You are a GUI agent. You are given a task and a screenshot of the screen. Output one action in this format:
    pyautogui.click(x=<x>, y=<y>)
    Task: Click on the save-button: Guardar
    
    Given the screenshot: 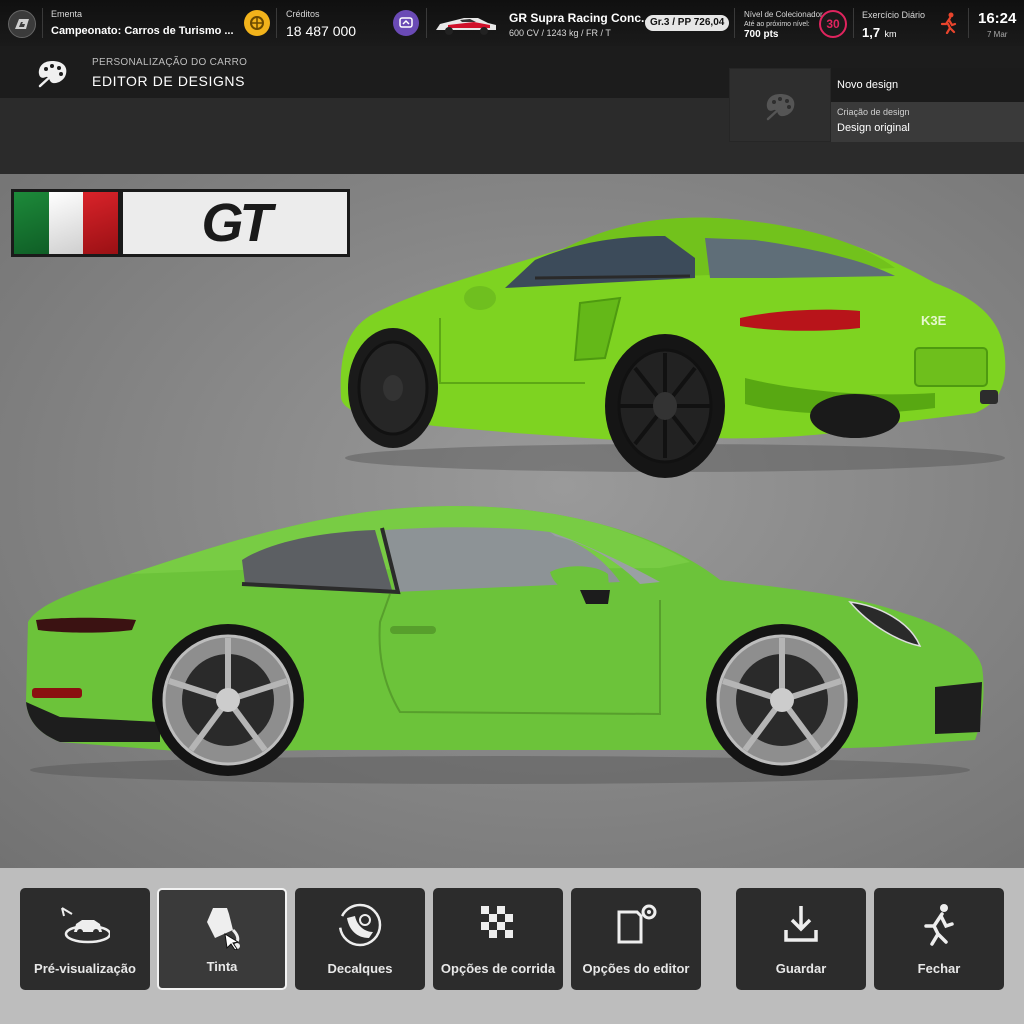 What is the action you would take?
    pyautogui.click(x=801, y=939)
    